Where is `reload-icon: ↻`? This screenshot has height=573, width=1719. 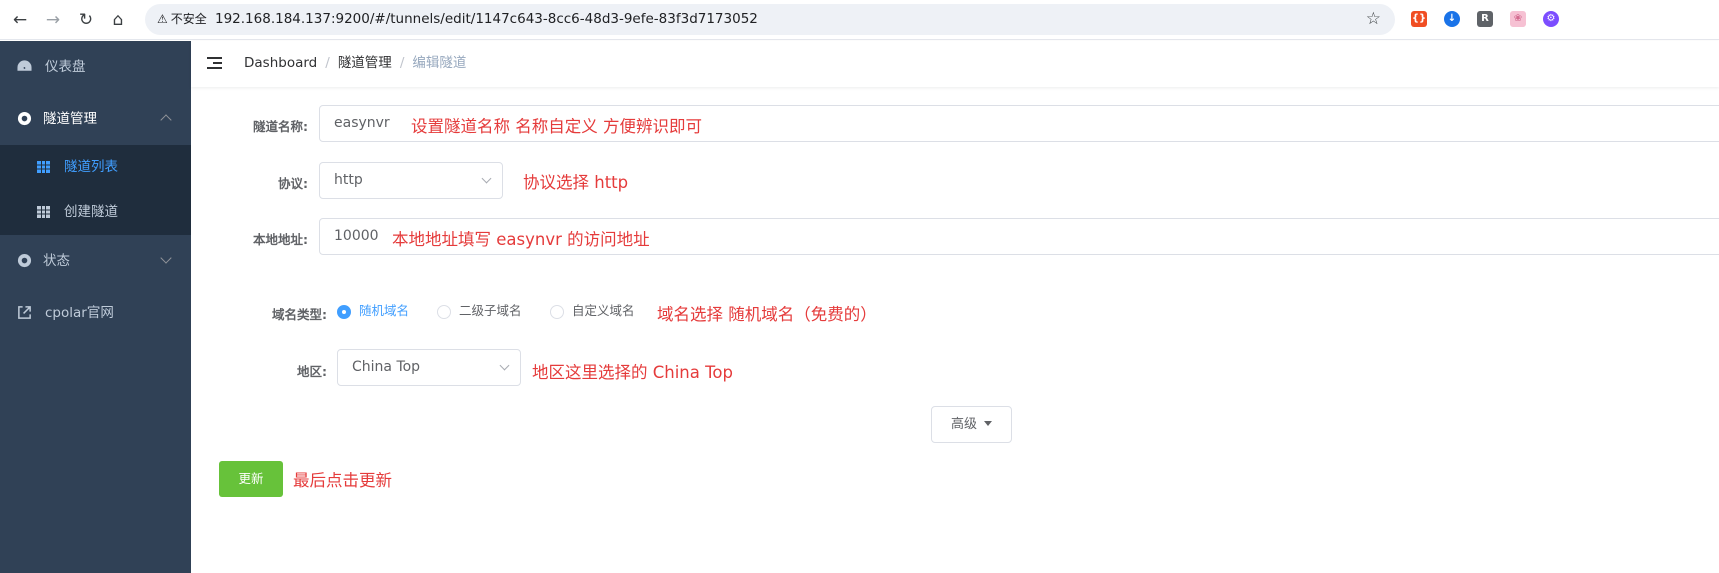 reload-icon: ↻ is located at coordinates (86, 20).